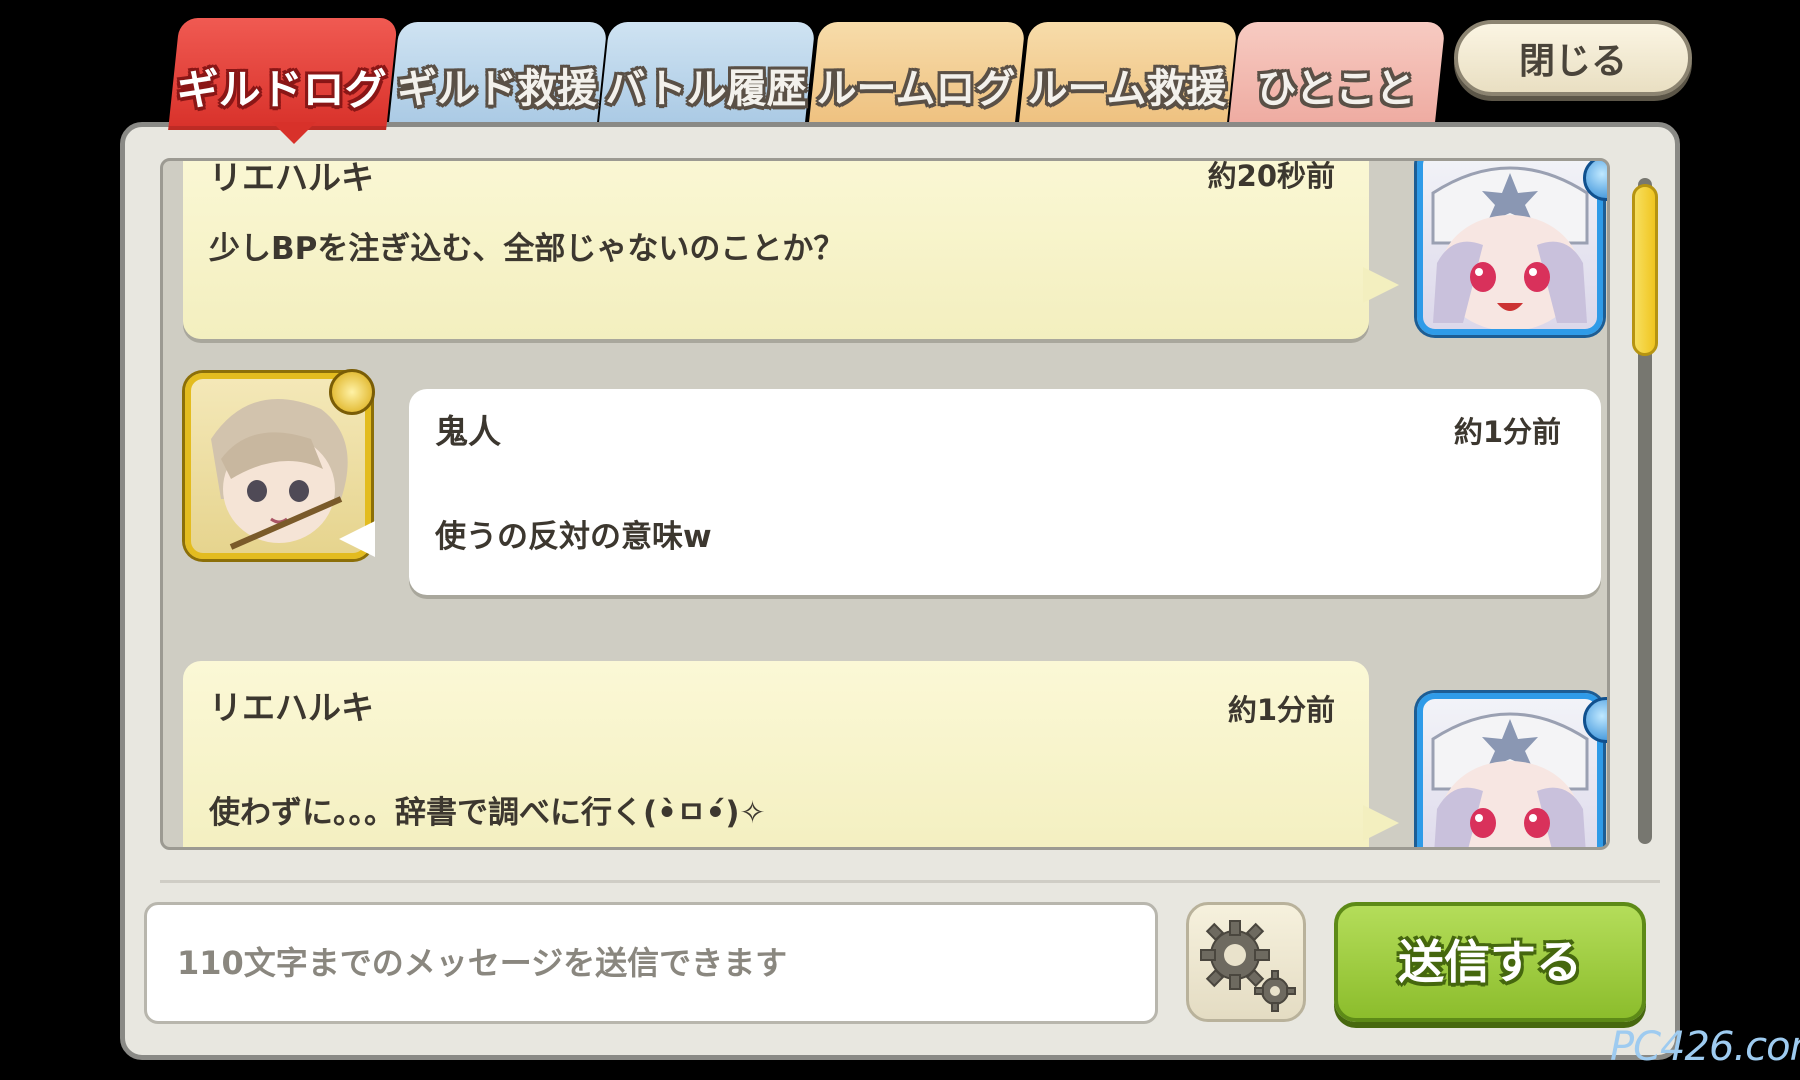 Image resolution: width=1800 pixels, height=1080 pixels. I want to click on gear-icon, so click(1248, 966).